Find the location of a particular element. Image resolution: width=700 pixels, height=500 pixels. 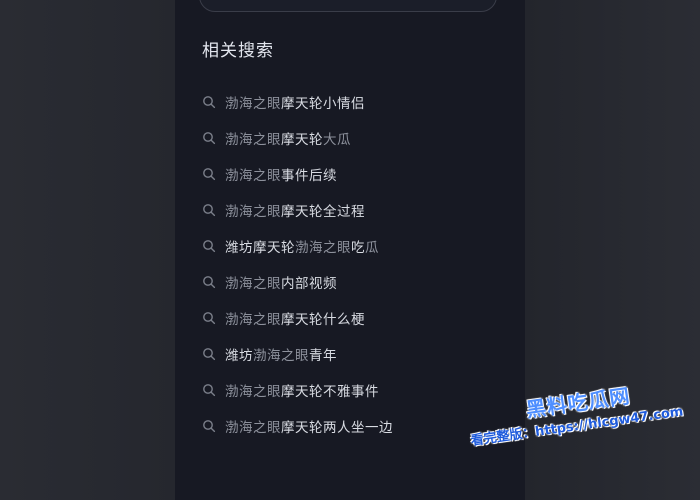

related-search-segment: 吃 is located at coordinates (358, 248).